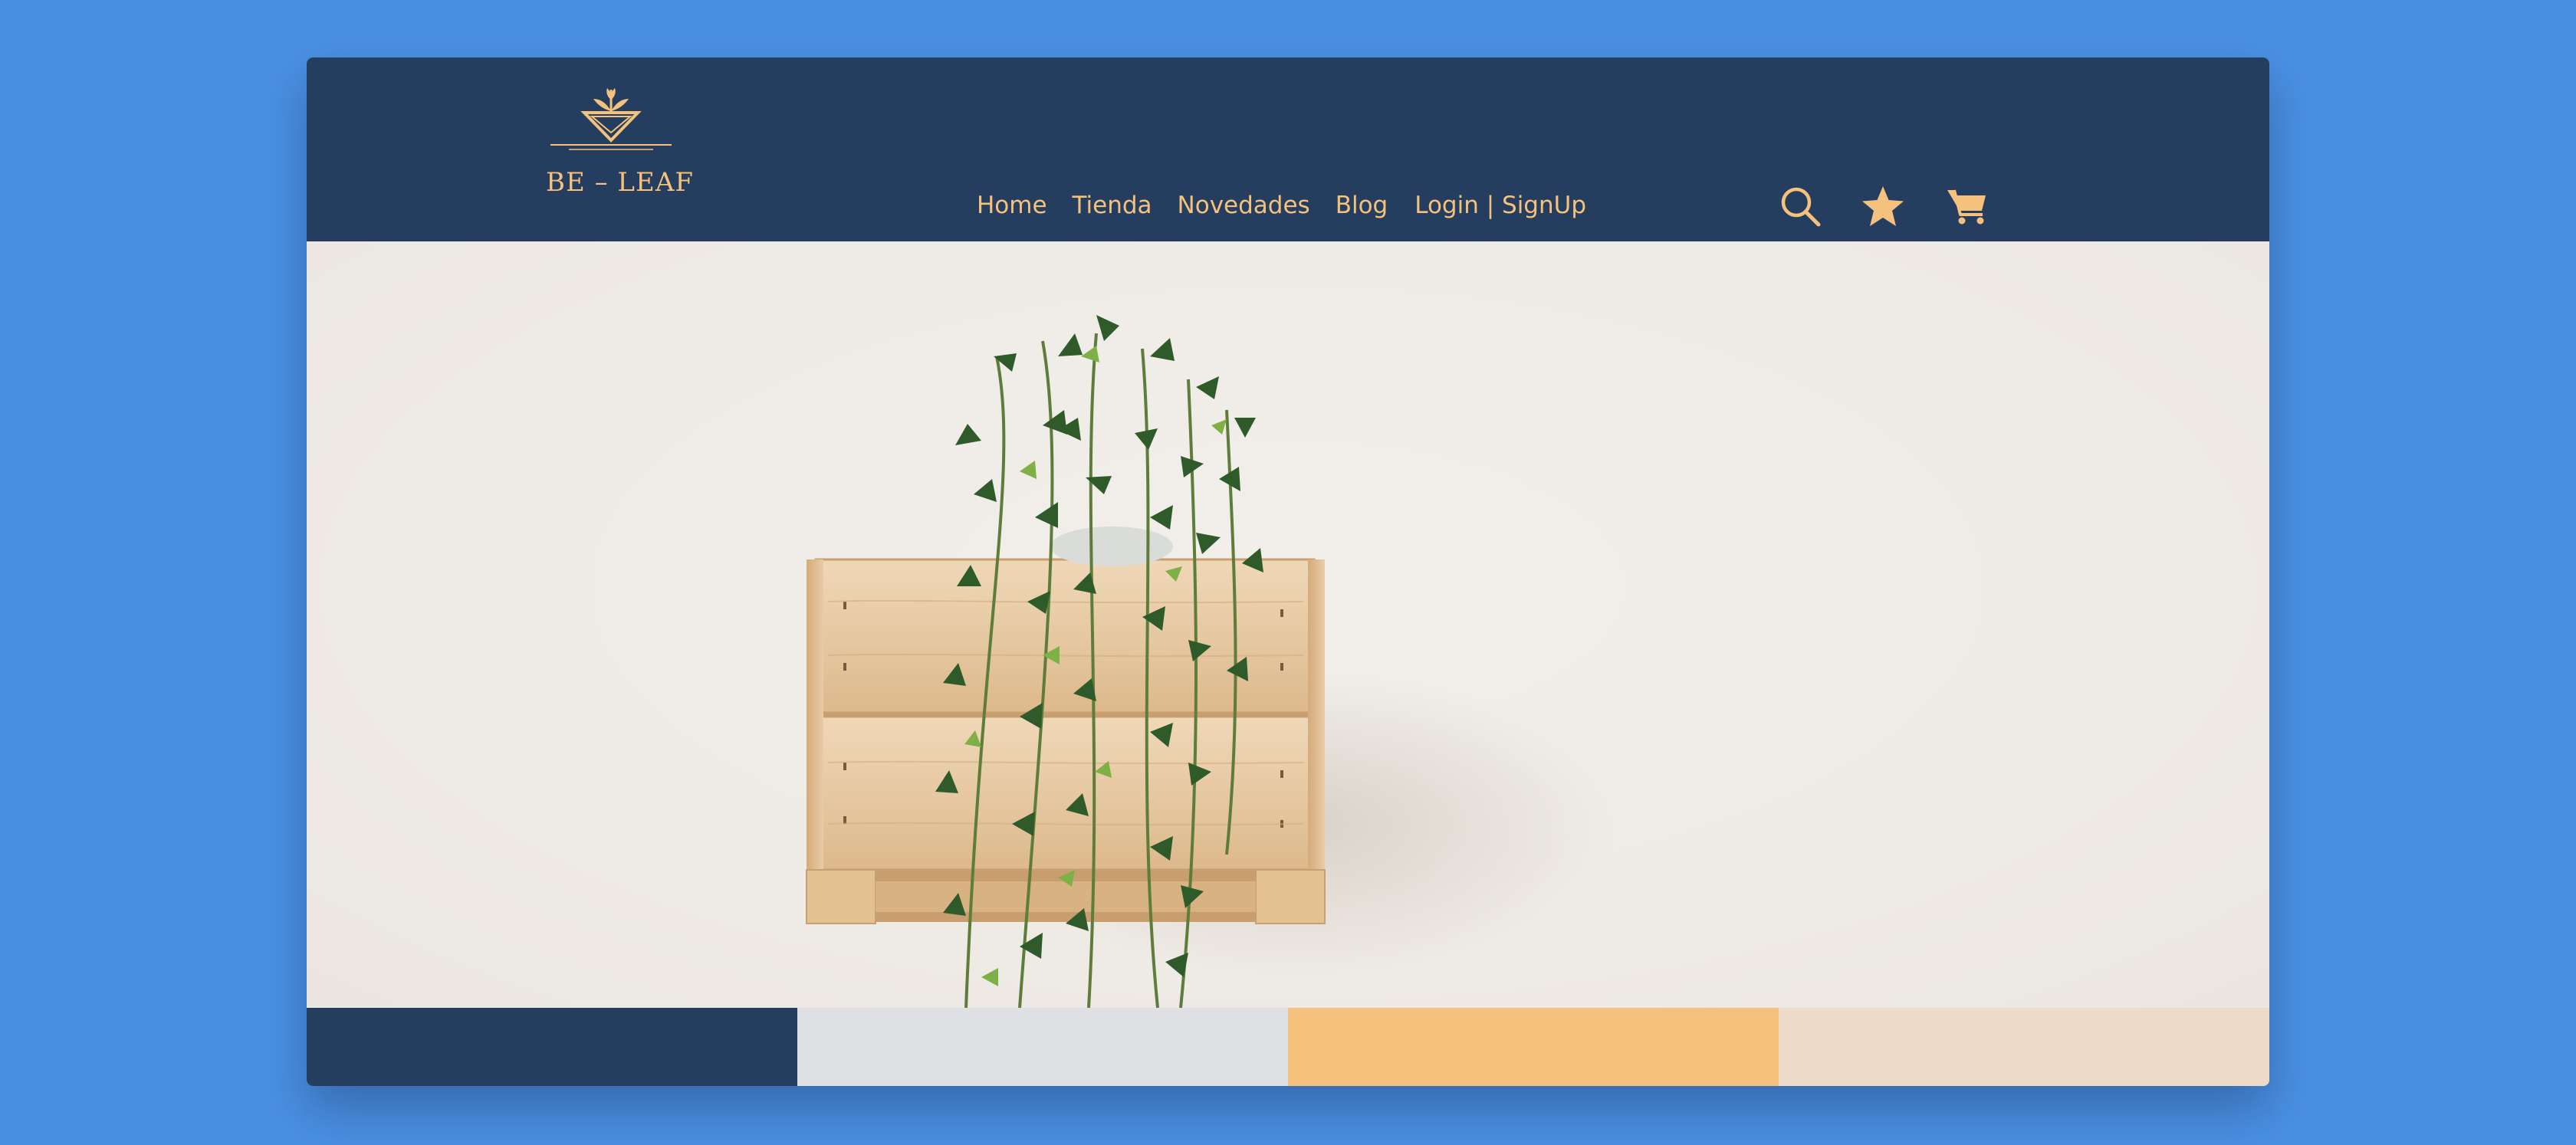 The width and height of the screenshot is (2576, 1145). What do you see at coordinates (2024, 1047) in the screenshot?
I see `palette-swatch-sand` at bounding box center [2024, 1047].